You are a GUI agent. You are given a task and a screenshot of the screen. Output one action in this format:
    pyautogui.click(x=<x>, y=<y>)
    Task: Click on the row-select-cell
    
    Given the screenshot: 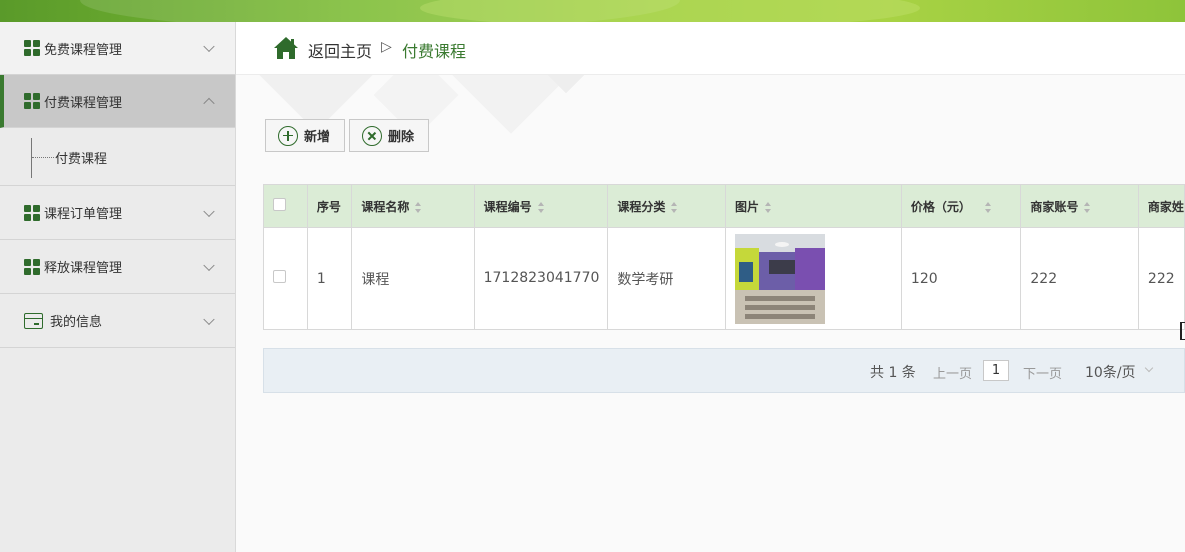 What is the action you would take?
    pyautogui.click(x=285, y=278)
    